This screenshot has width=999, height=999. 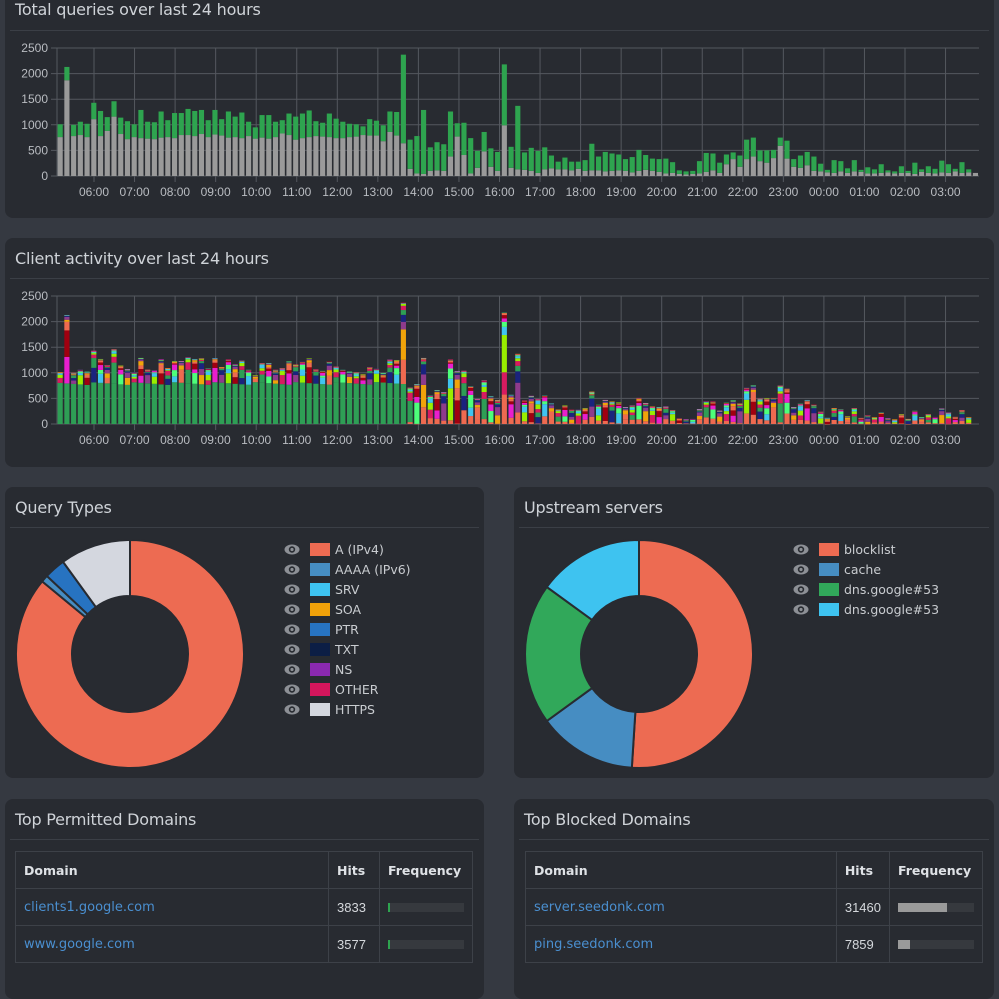 What do you see at coordinates (347, 629) in the screenshot?
I see `legend-item: PTR` at bounding box center [347, 629].